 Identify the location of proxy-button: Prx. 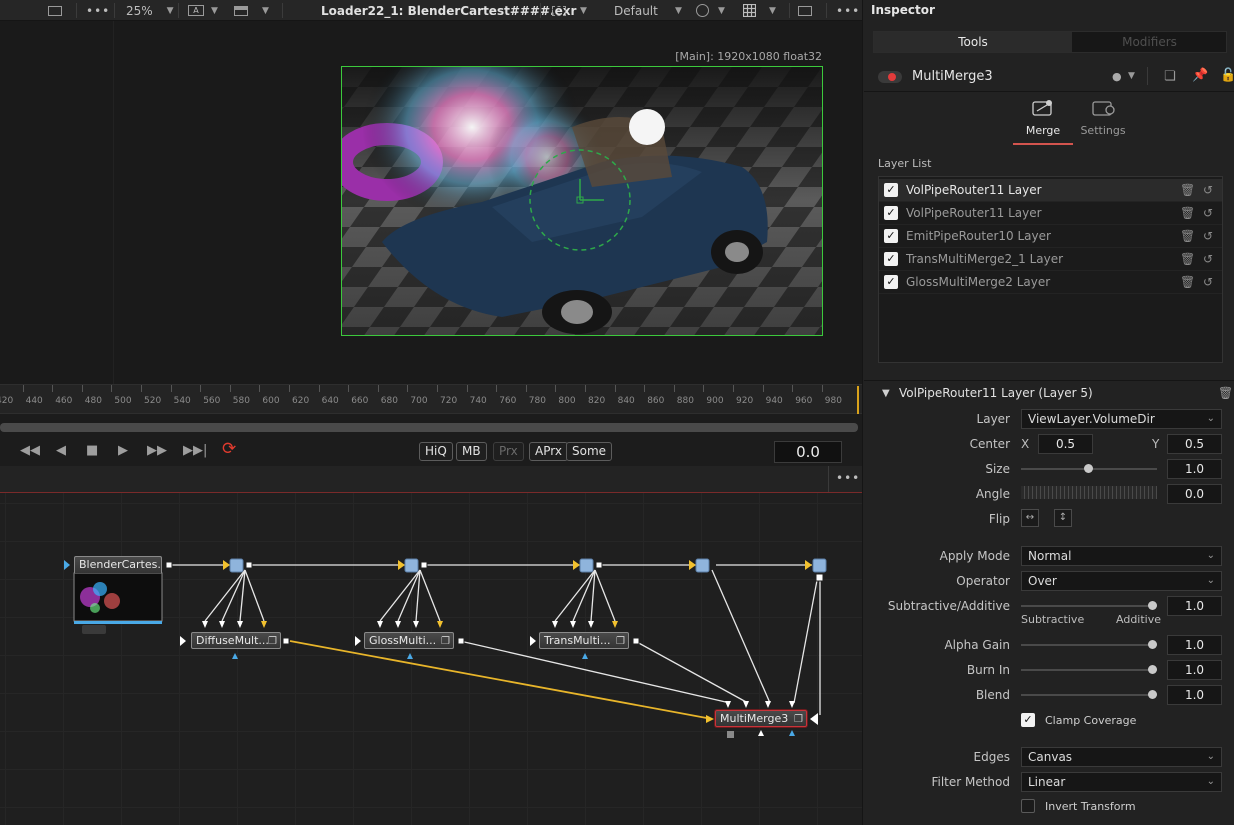
(508, 451).